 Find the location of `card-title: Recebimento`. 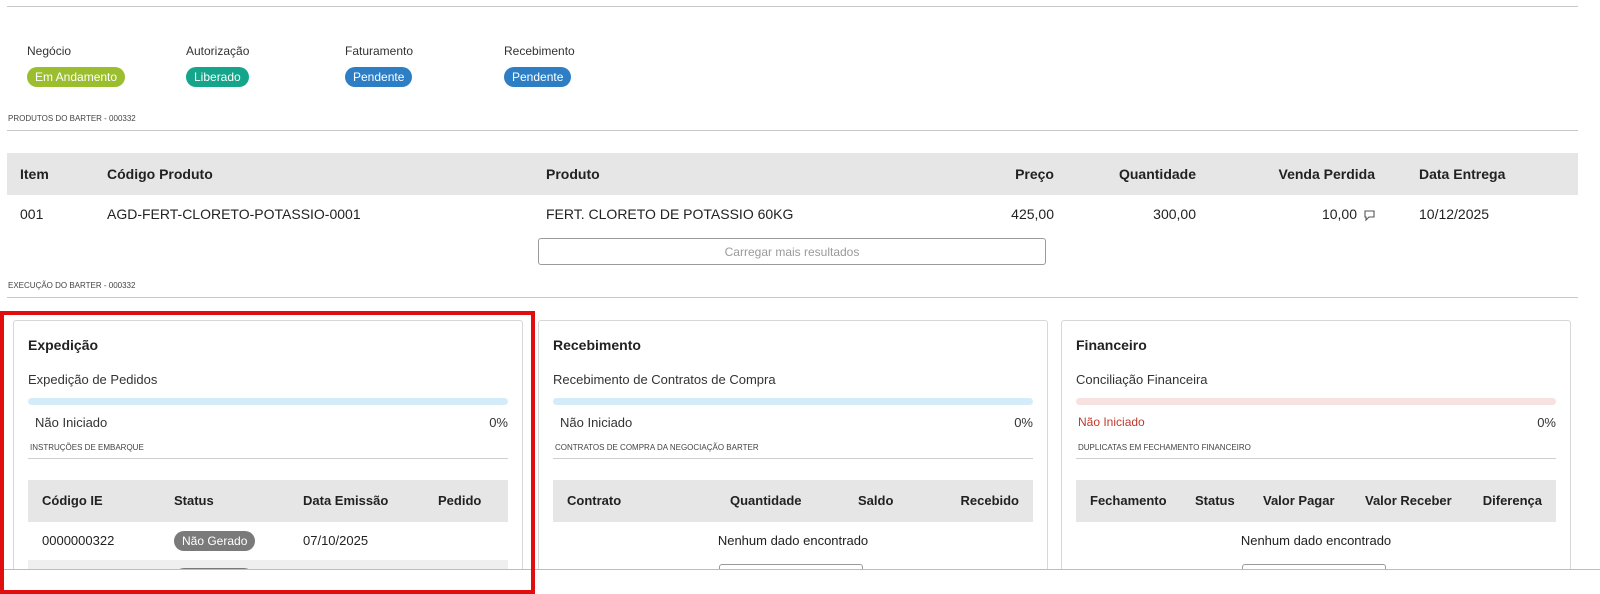

card-title: Recebimento is located at coordinates (597, 345).